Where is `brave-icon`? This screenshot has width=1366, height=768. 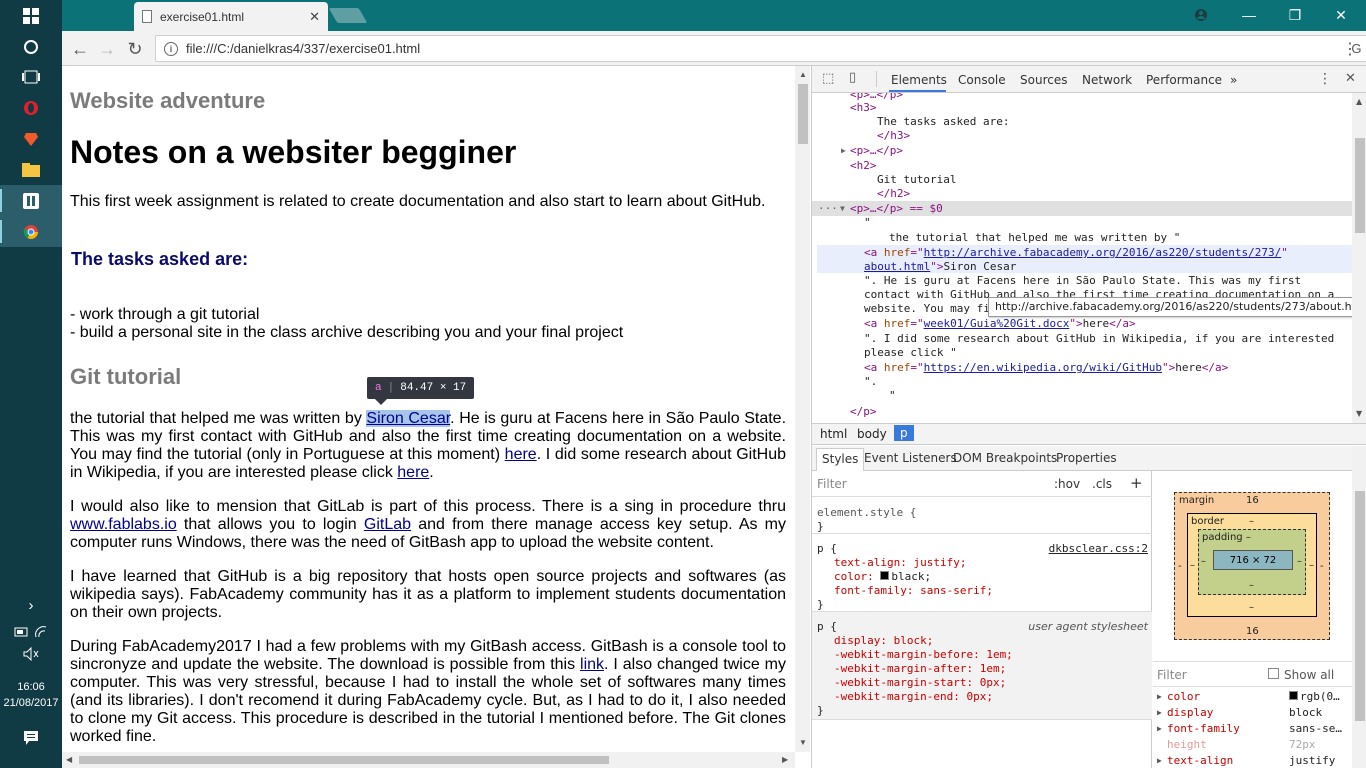 brave-icon is located at coordinates (31, 138).